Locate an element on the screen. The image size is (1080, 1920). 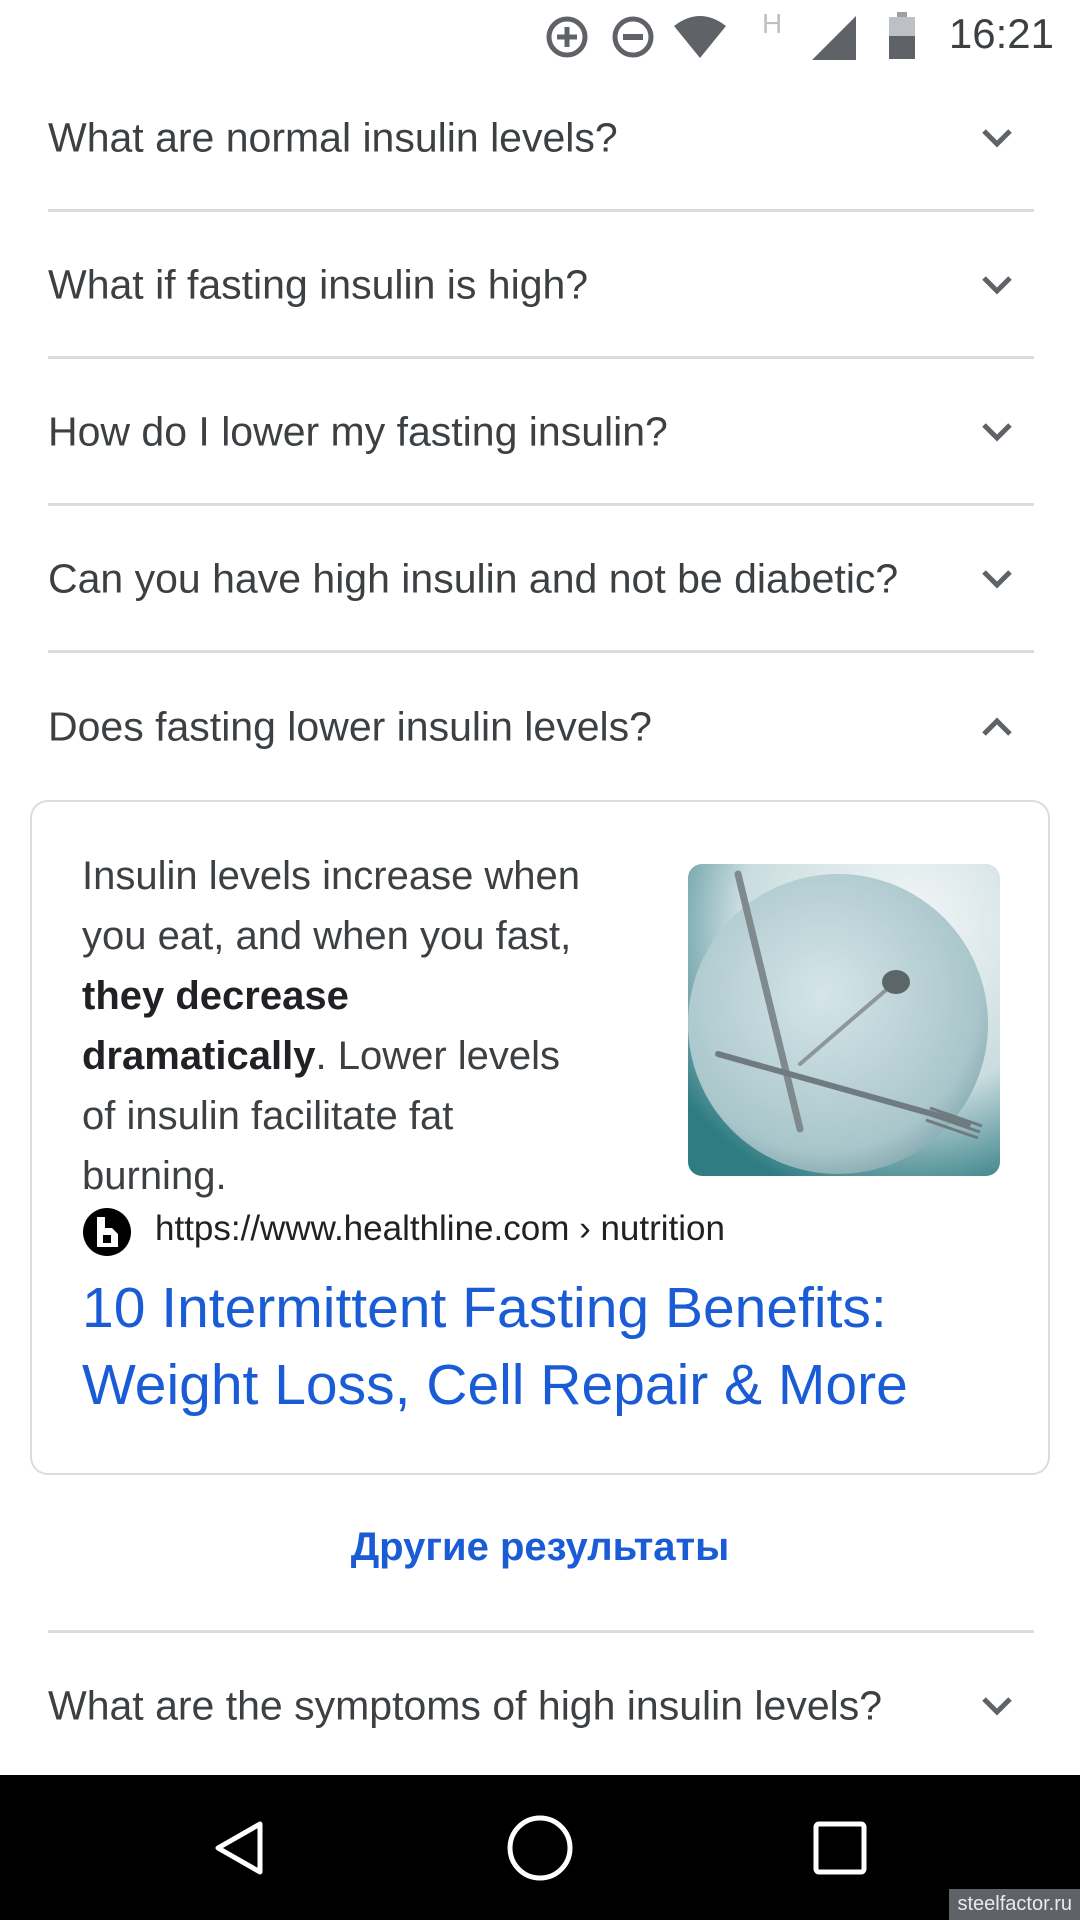
back-button is located at coordinates (240, 1847).